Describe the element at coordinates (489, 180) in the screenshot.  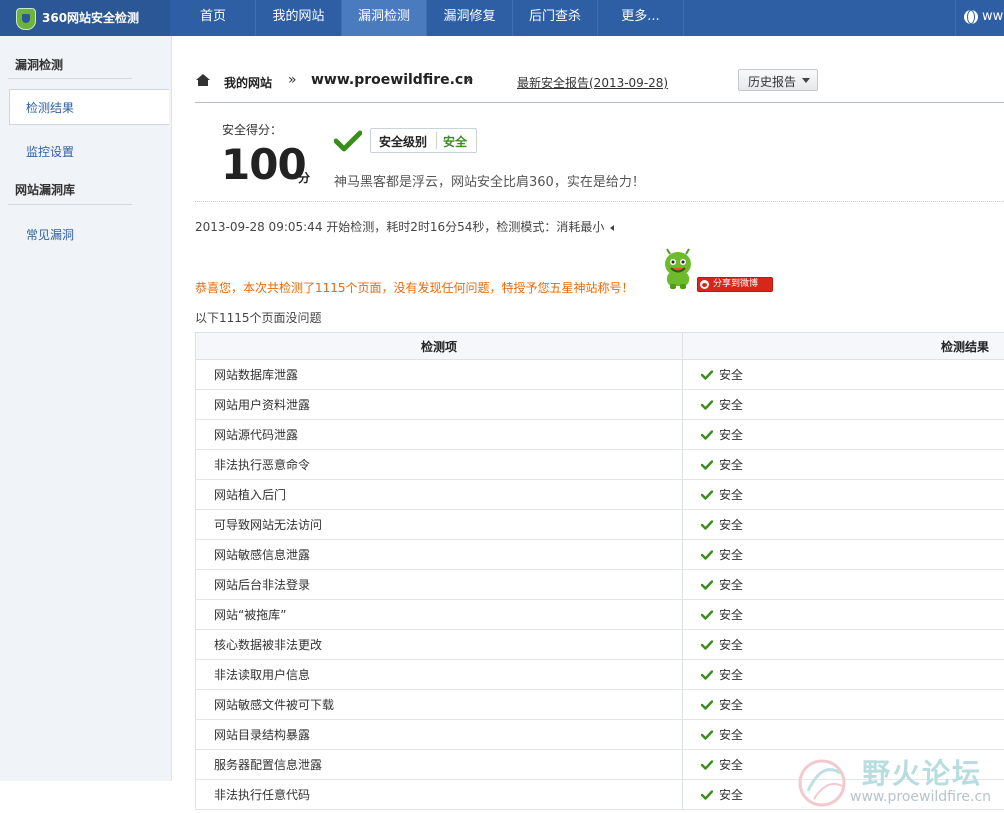
I see `score-motto: 神马黑客都是浮云，网站安全比肩360，实在是给力！` at that location.